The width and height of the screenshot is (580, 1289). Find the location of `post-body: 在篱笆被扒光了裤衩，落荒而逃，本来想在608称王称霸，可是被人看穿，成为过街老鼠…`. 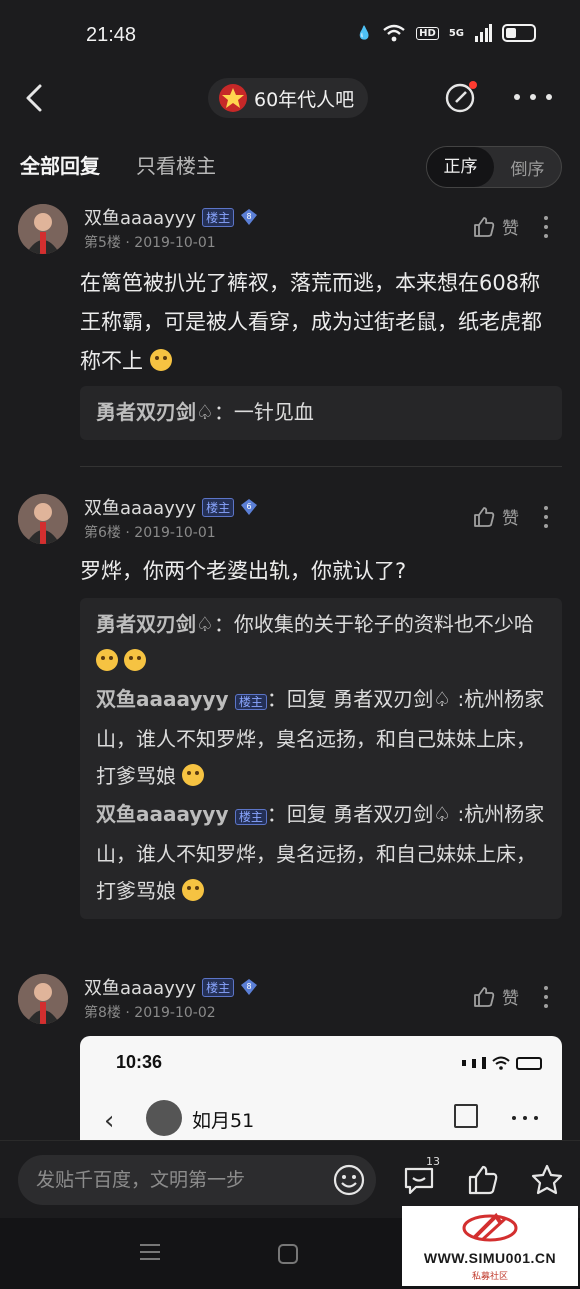

post-body: 在篱笆被扒光了裤衩，落荒而逃，本来想在608称王称霸，可是被人看穿，成为过街老鼠… is located at coordinates (311, 322).